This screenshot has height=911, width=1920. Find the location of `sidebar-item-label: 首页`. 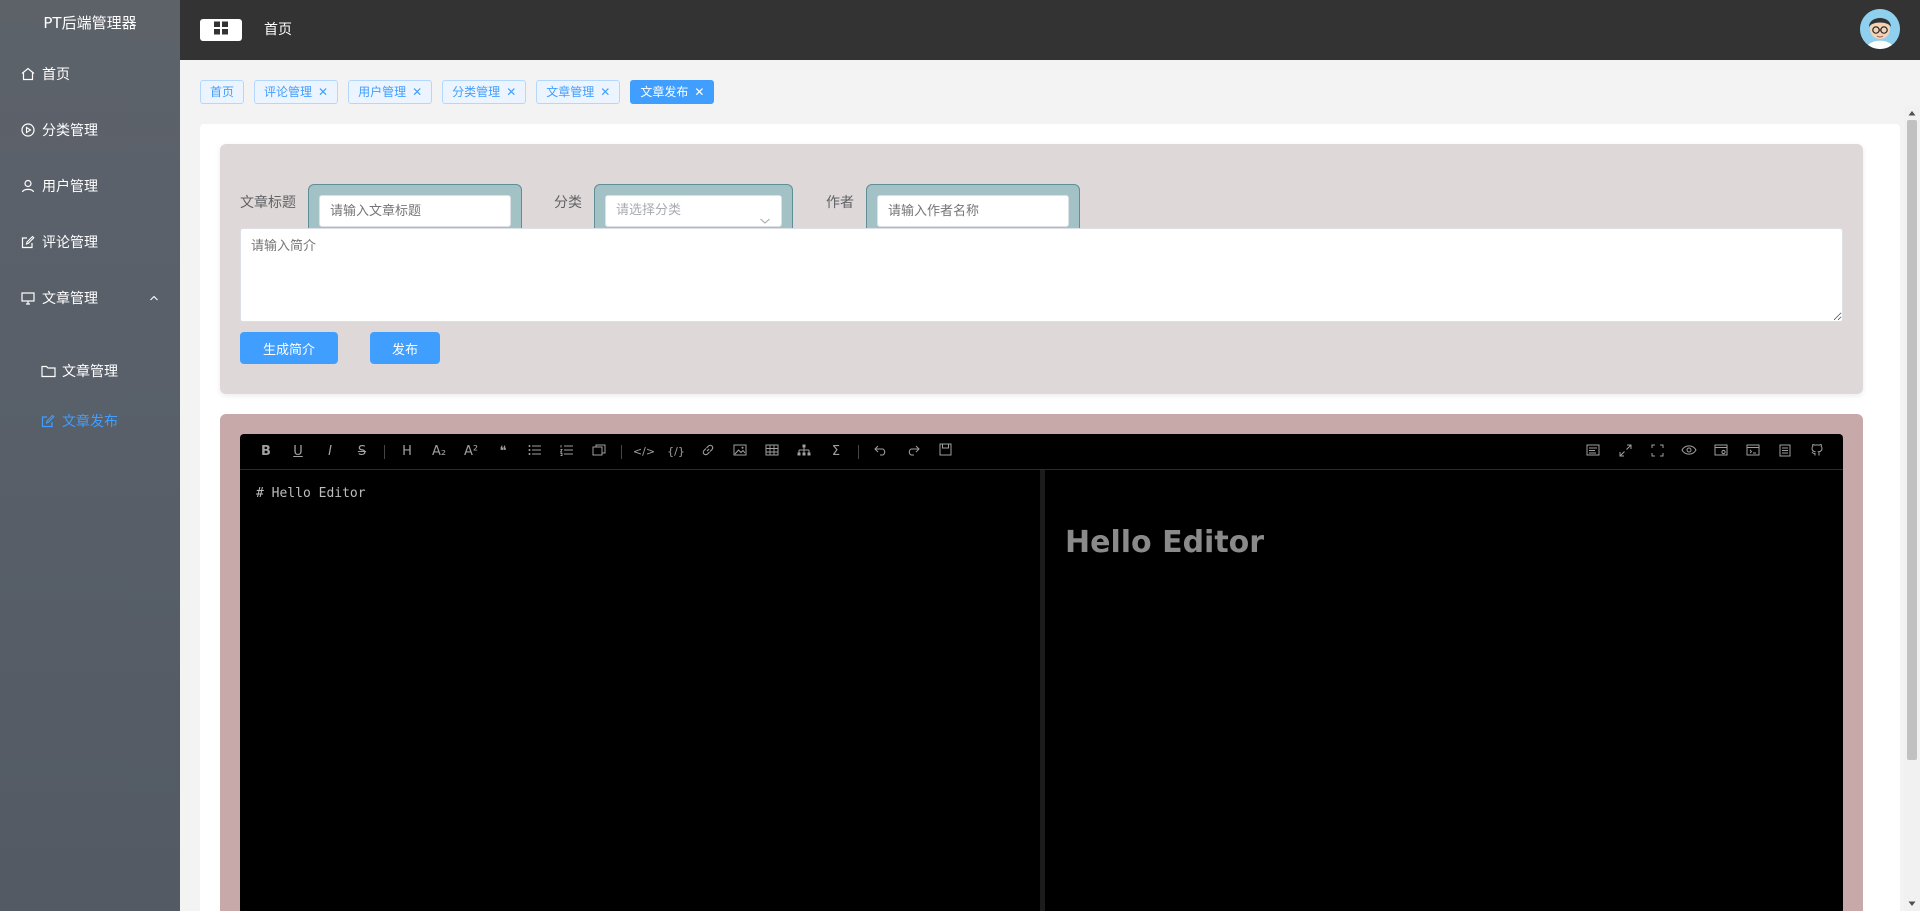

sidebar-item-label: 首页 is located at coordinates (56, 75).